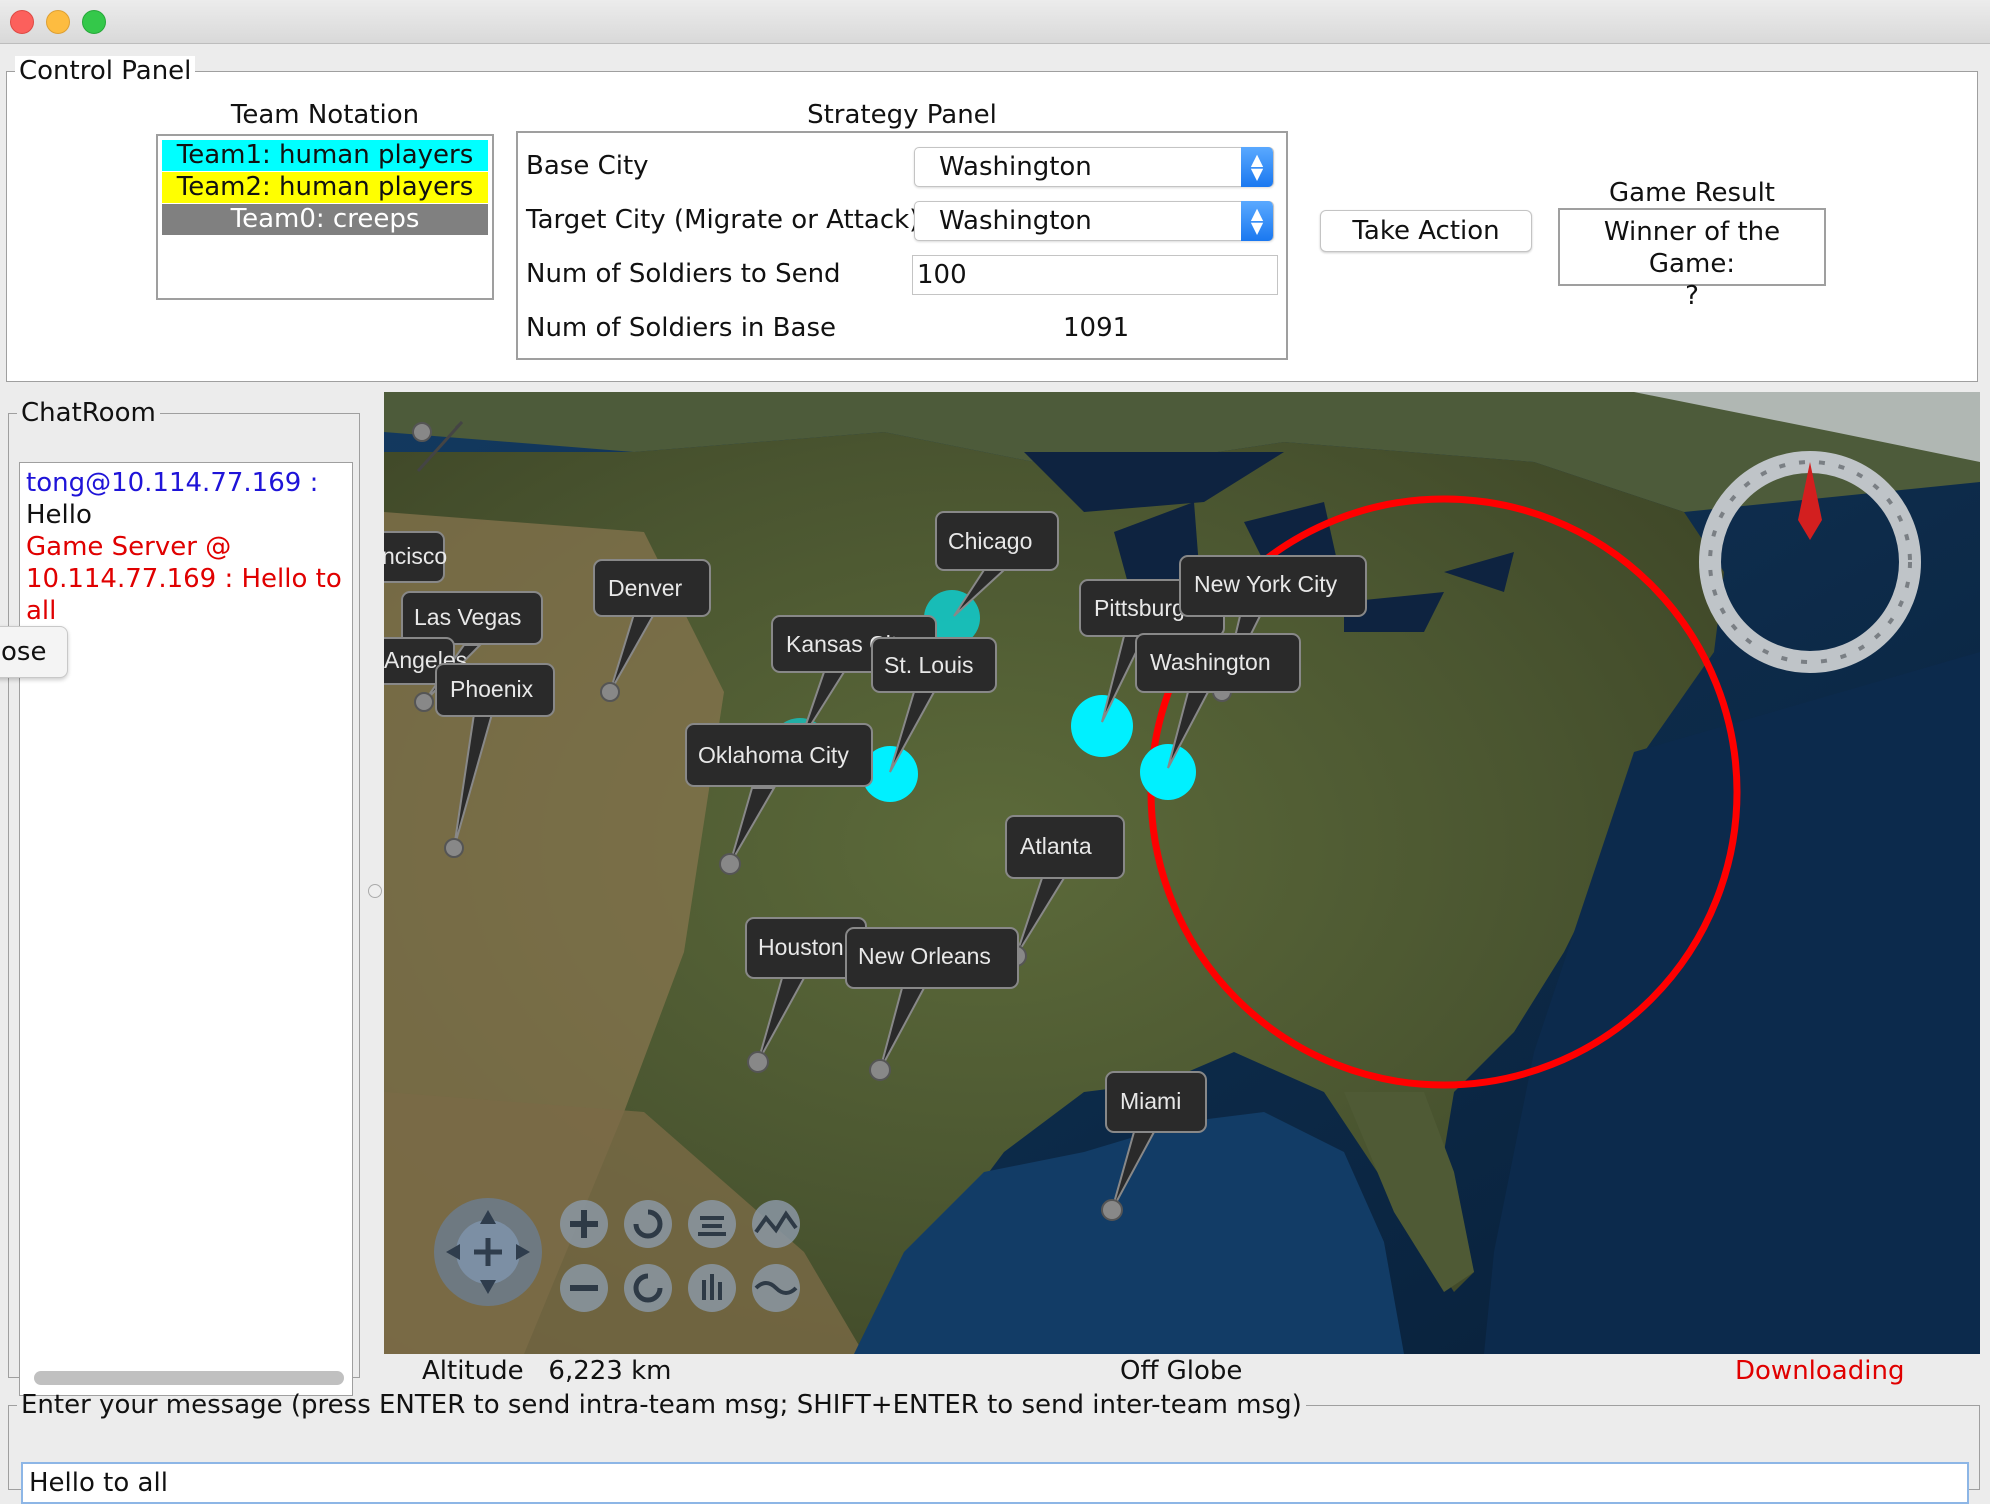  I want to click on close-tab-button: ose, so click(34, 652).